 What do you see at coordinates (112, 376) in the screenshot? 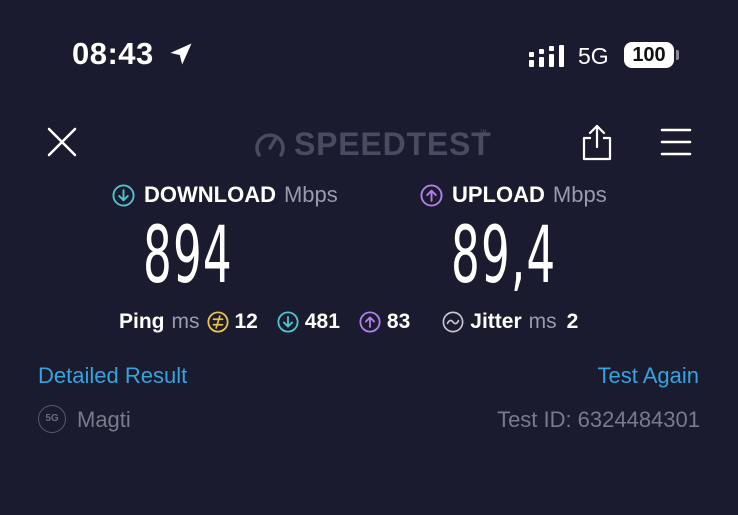
I see `detailed-result-link: Detailed Result` at bounding box center [112, 376].